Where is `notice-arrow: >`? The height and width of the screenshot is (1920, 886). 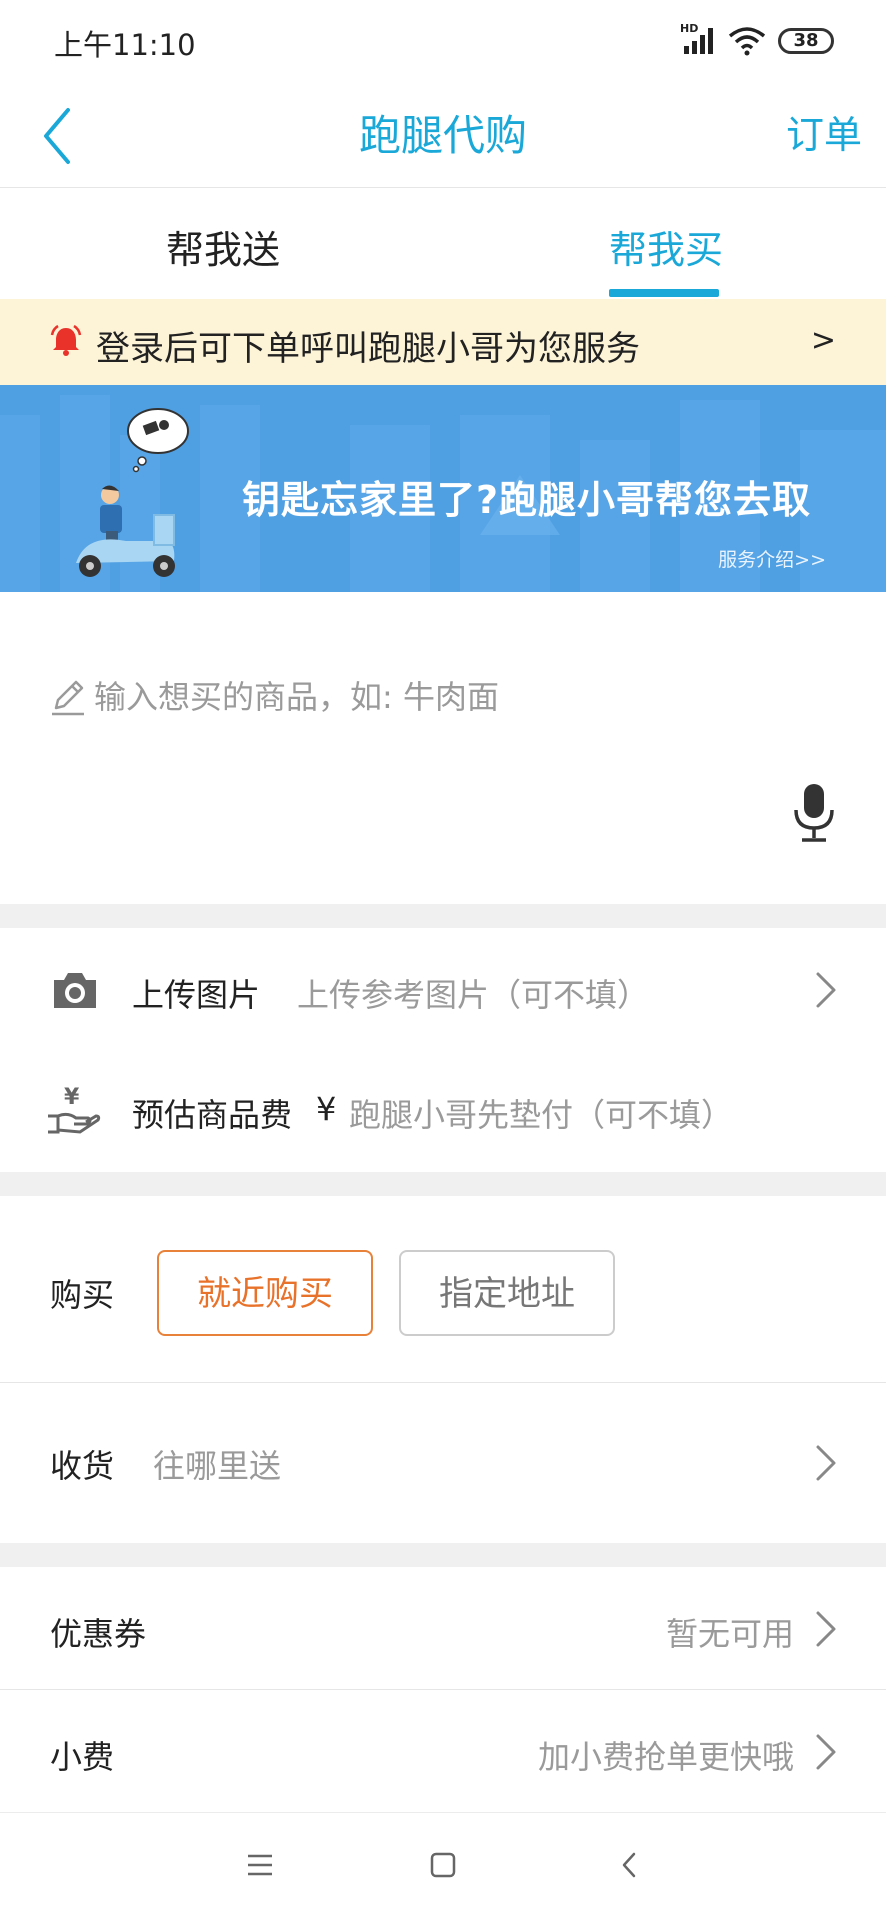 notice-arrow: > is located at coordinates (823, 340).